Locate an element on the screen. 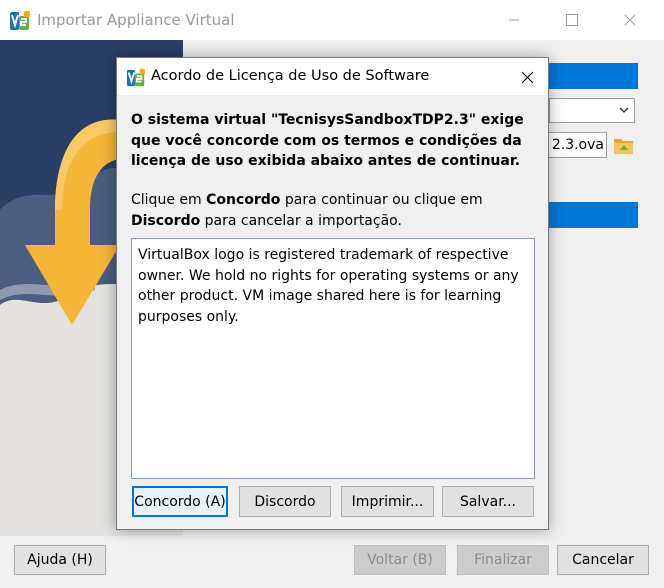  folder-open-icon is located at coordinates (623, 146).